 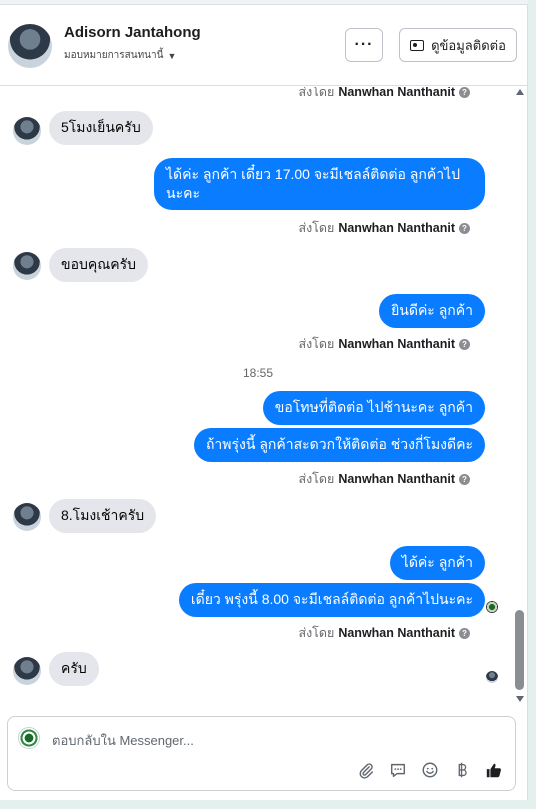 I want to click on composer-toolbar, so click(x=430, y=770).